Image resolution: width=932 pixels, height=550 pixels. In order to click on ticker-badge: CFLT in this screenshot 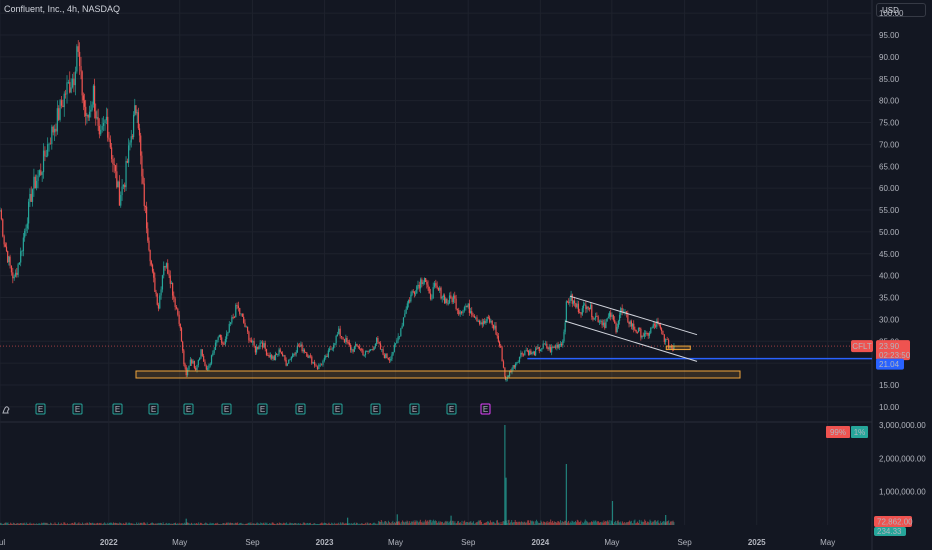, I will do `click(862, 346)`.